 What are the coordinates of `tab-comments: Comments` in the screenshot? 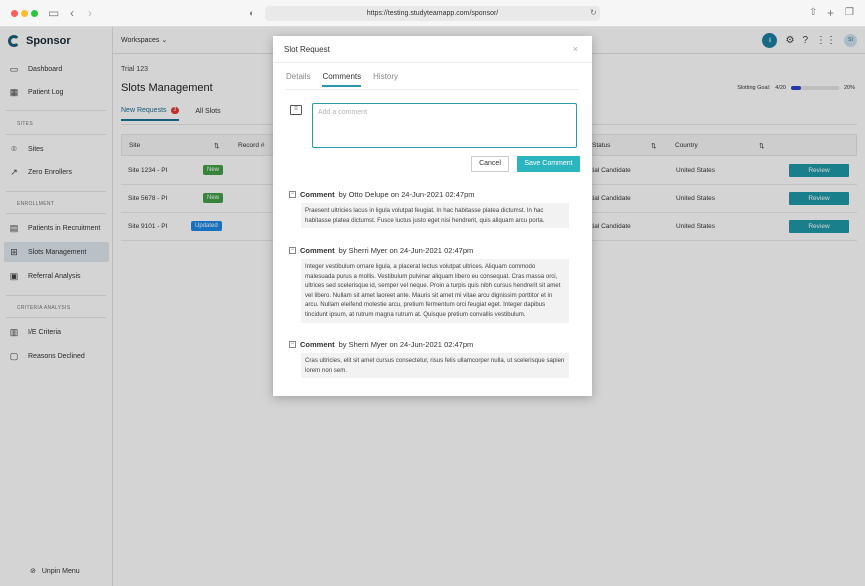 It's located at (342, 79).